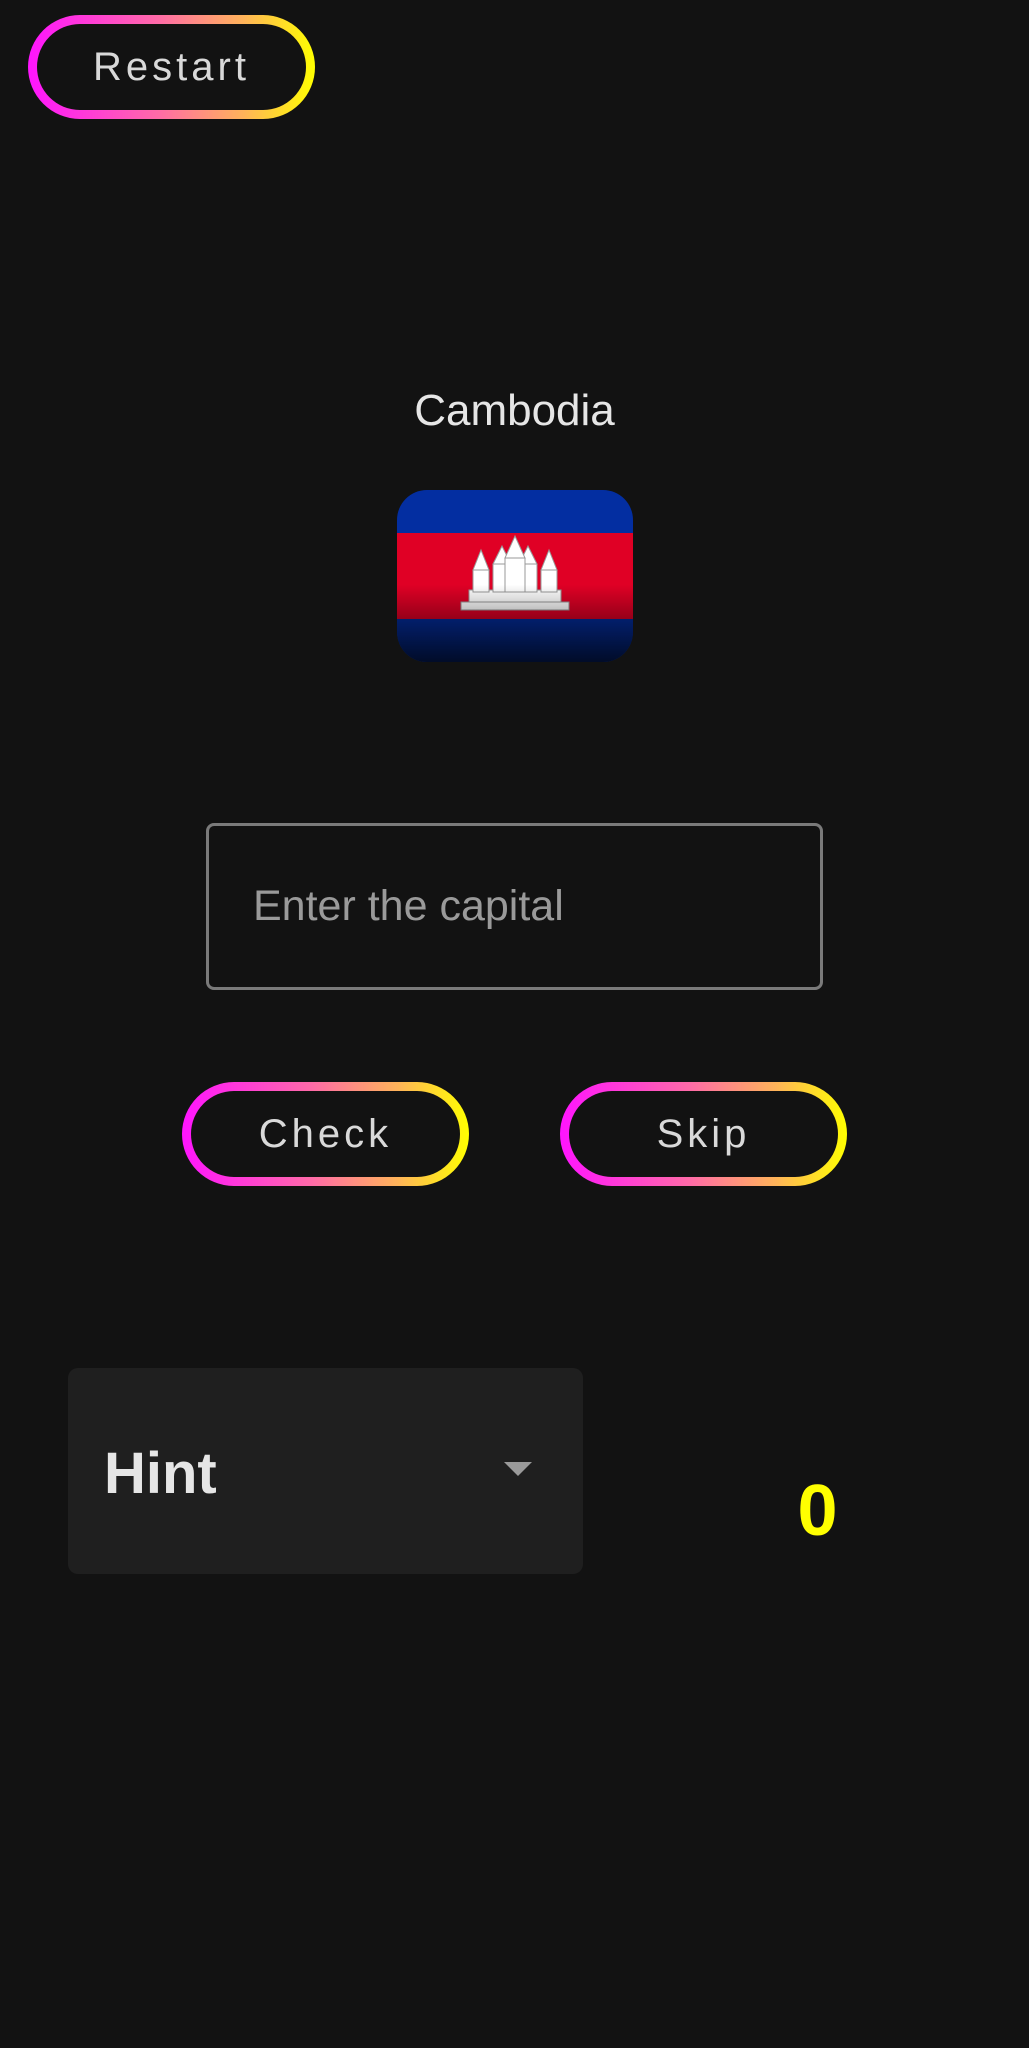  Describe the element at coordinates (325, 1471) in the screenshot. I see `hint-dropdown: Hint` at that location.